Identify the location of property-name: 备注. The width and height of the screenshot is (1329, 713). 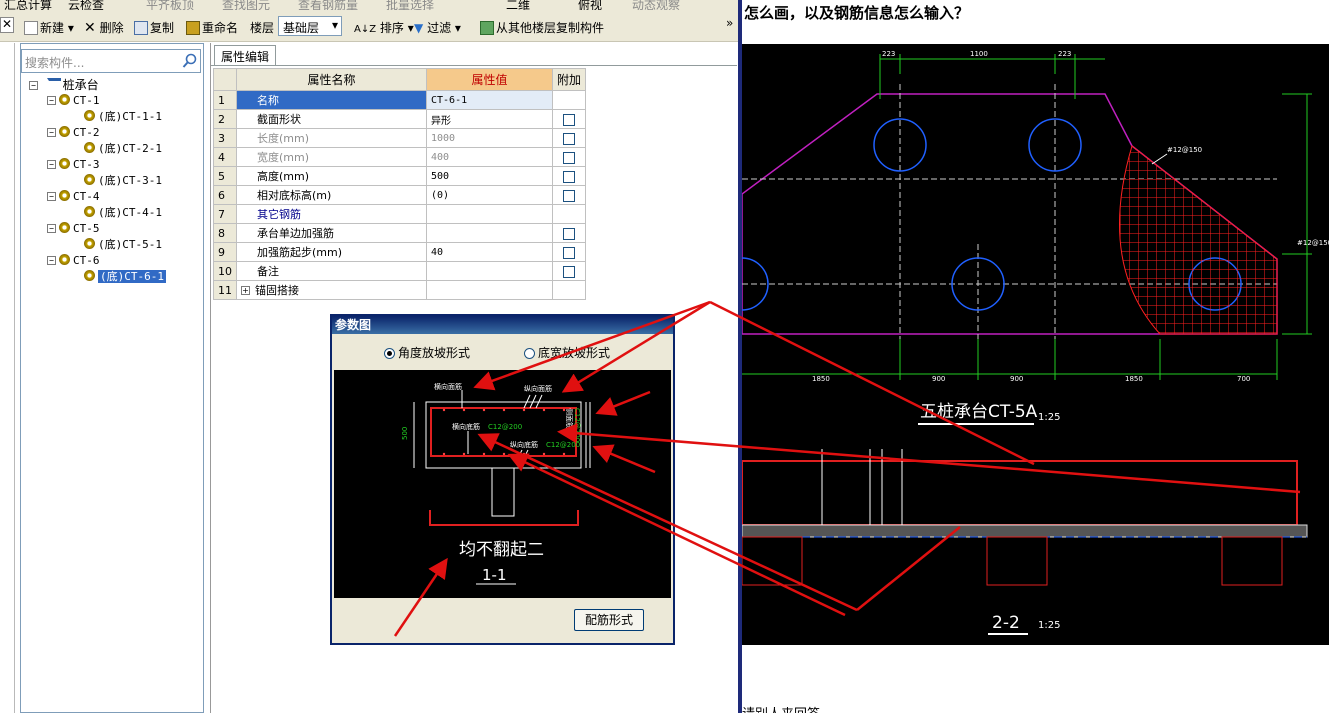
(331, 271).